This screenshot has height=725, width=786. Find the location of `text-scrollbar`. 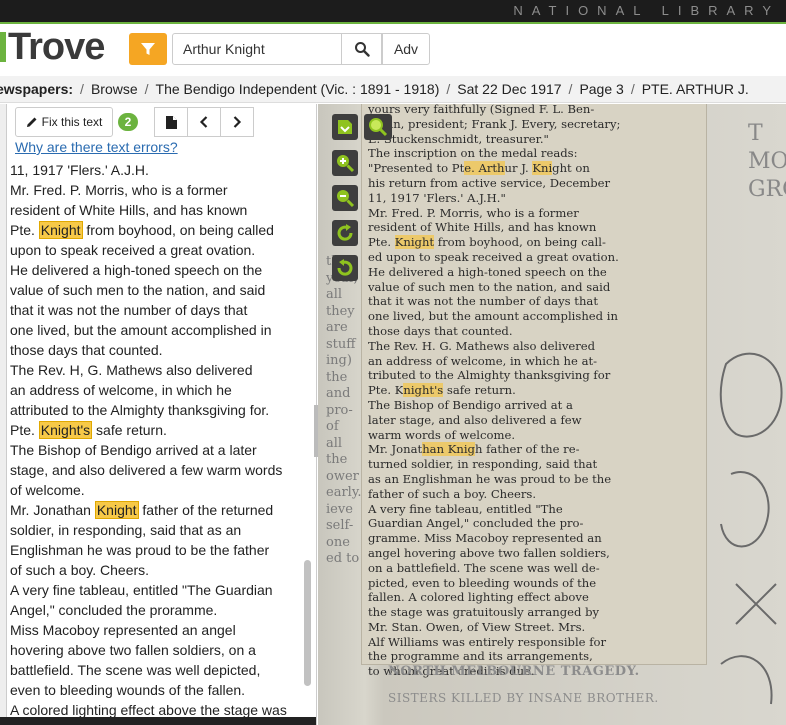

text-scrollbar is located at coordinates (307, 623).